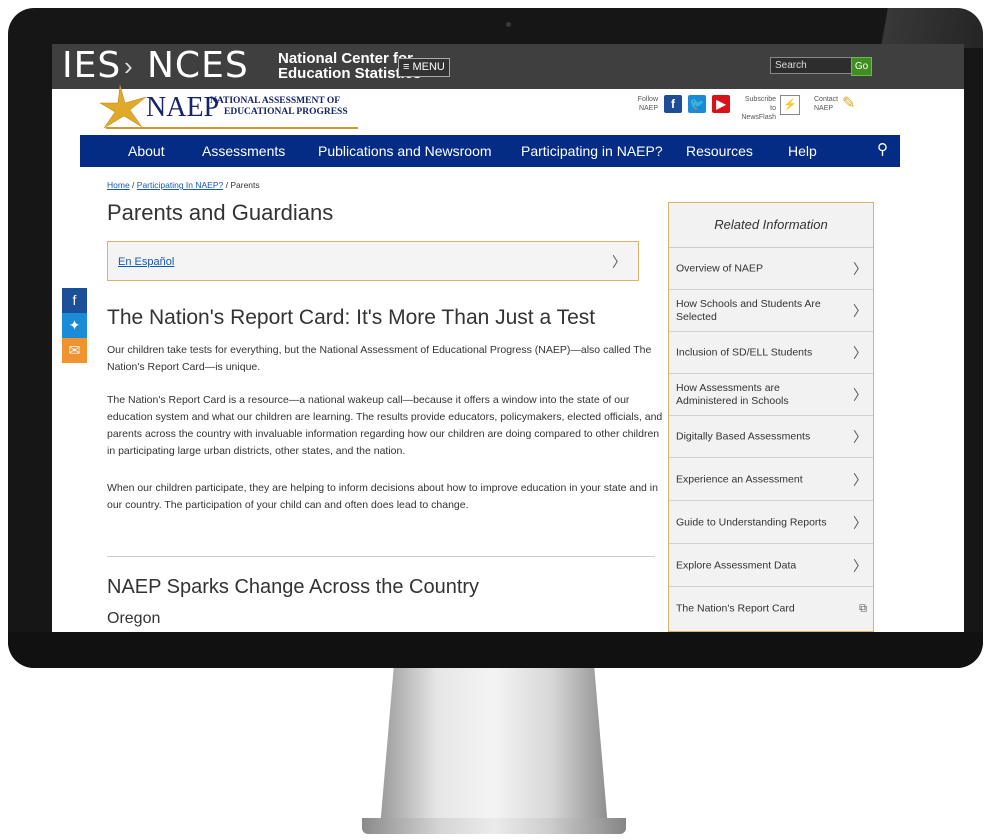  What do you see at coordinates (293, 587) in the screenshot?
I see `section-heading-sparks: NAEP Sparks Change Across the Country` at bounding box center [293, 587].